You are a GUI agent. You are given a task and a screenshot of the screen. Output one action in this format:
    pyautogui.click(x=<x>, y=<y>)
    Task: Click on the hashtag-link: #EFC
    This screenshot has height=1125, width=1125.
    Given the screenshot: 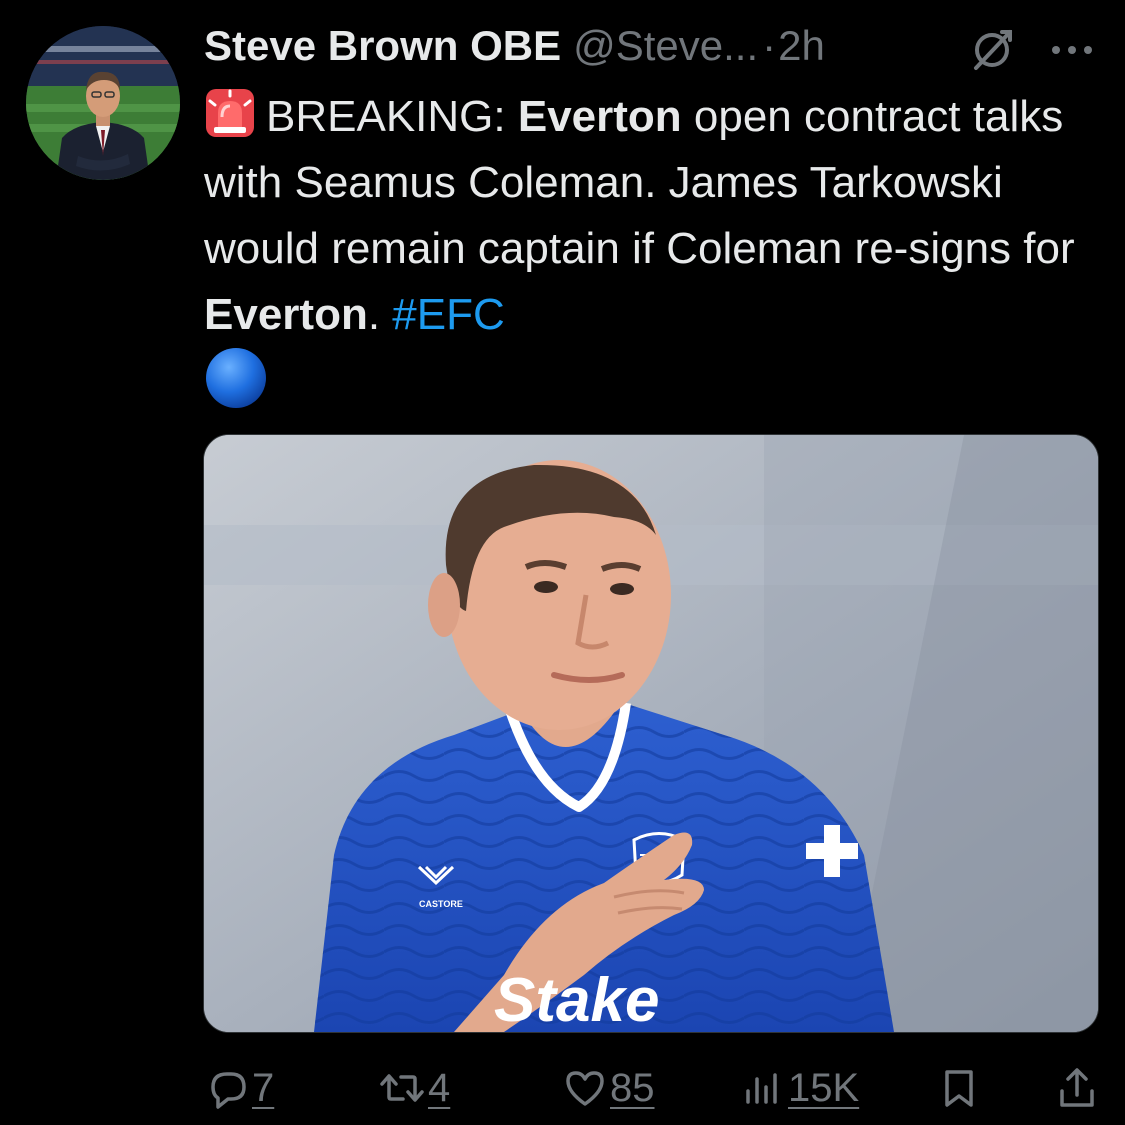 What is the action you would take?
    pyautogui.click(x=448, y=314)
    